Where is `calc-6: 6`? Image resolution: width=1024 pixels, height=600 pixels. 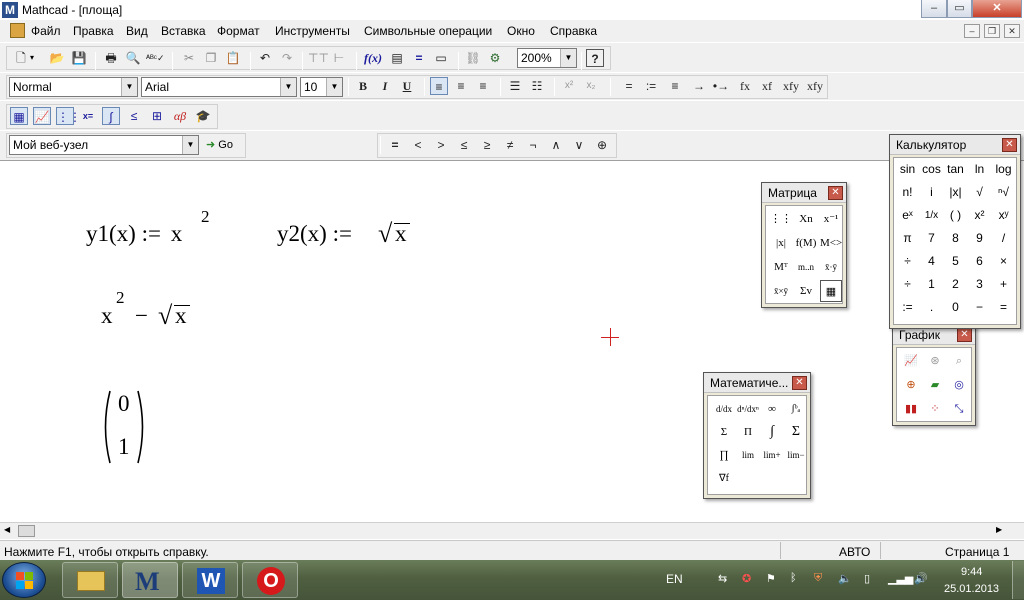
calc-6: 6 is located at coordinates (979, 261).